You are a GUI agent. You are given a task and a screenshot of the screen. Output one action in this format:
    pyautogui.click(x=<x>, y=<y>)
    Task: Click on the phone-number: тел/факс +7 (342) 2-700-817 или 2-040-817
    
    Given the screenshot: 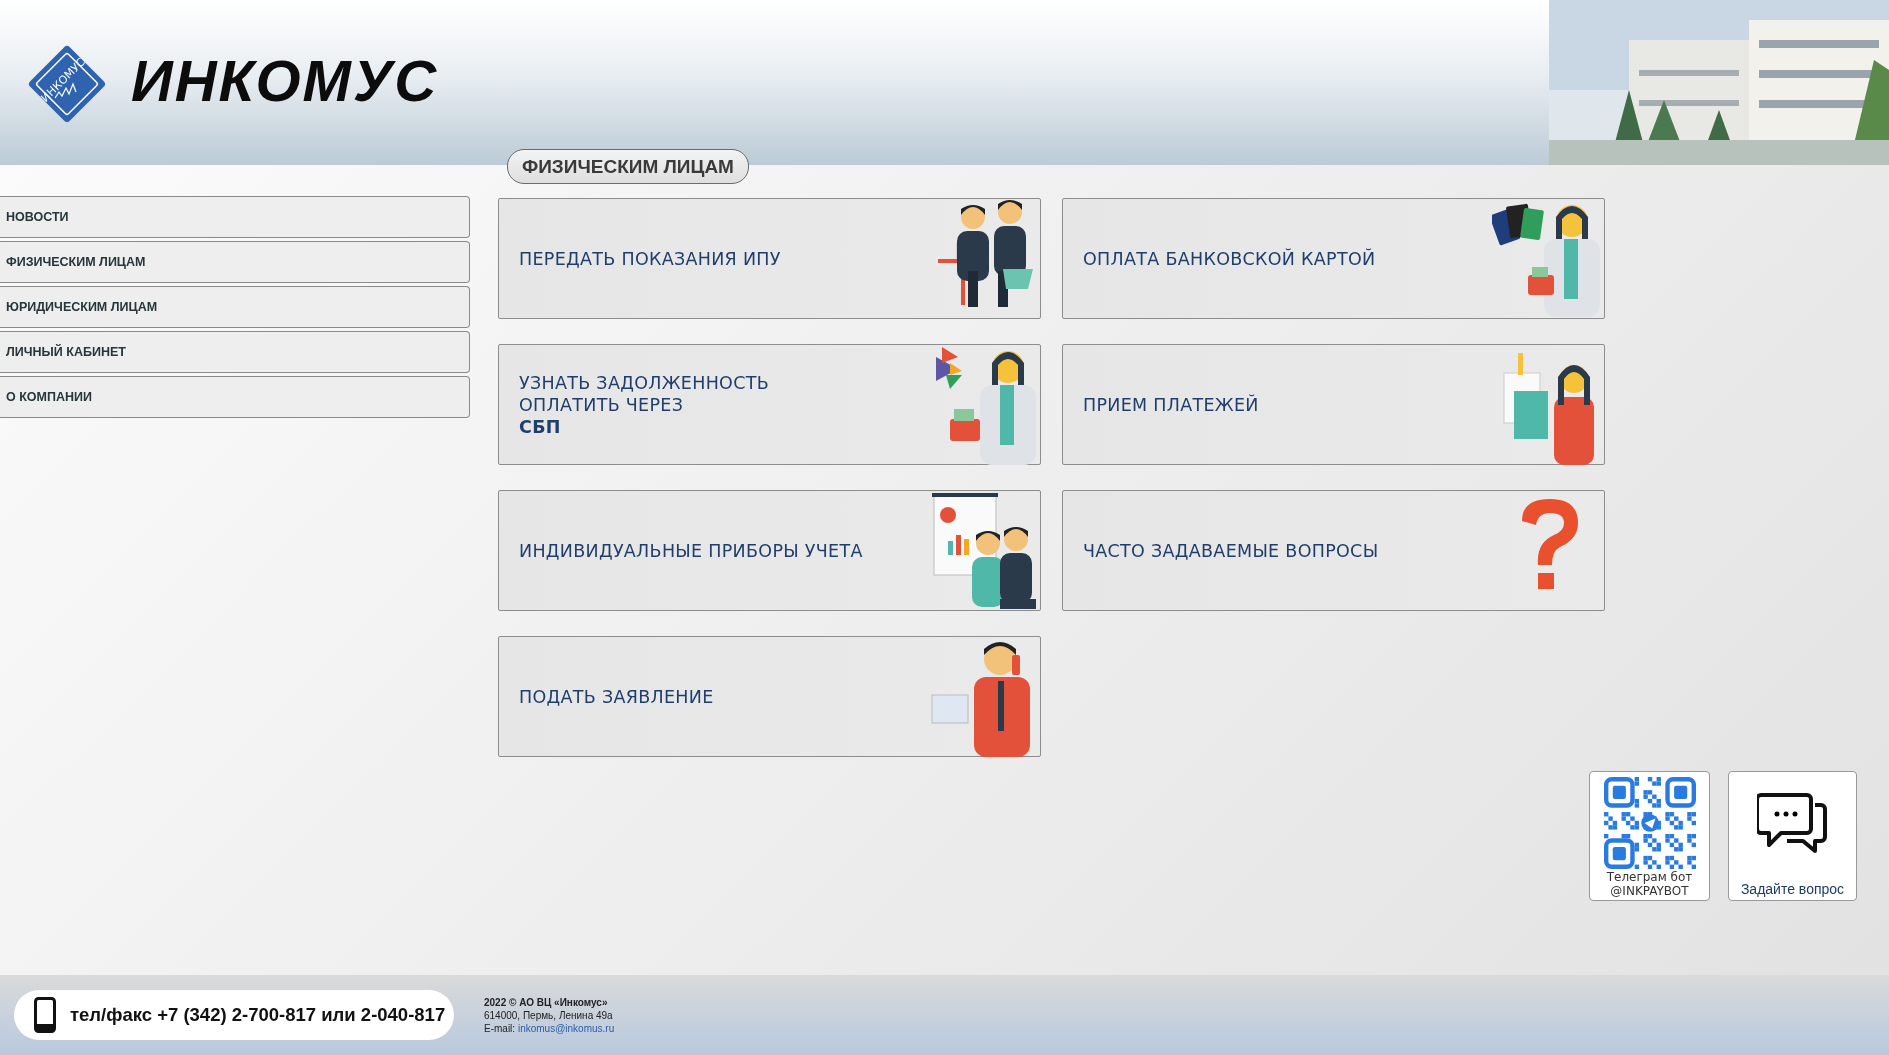 What is the action you would take?
    pyautogui.click(x=258, y=1015)
    